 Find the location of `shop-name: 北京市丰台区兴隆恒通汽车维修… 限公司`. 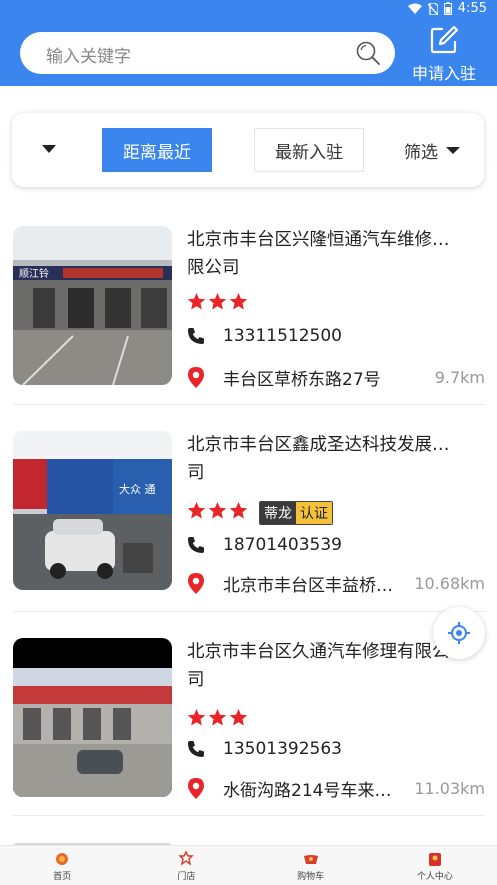

shop-name: 北京市丰台区兴隆恒通汽车维修… 限公司 is located at coordinates (336, 254).